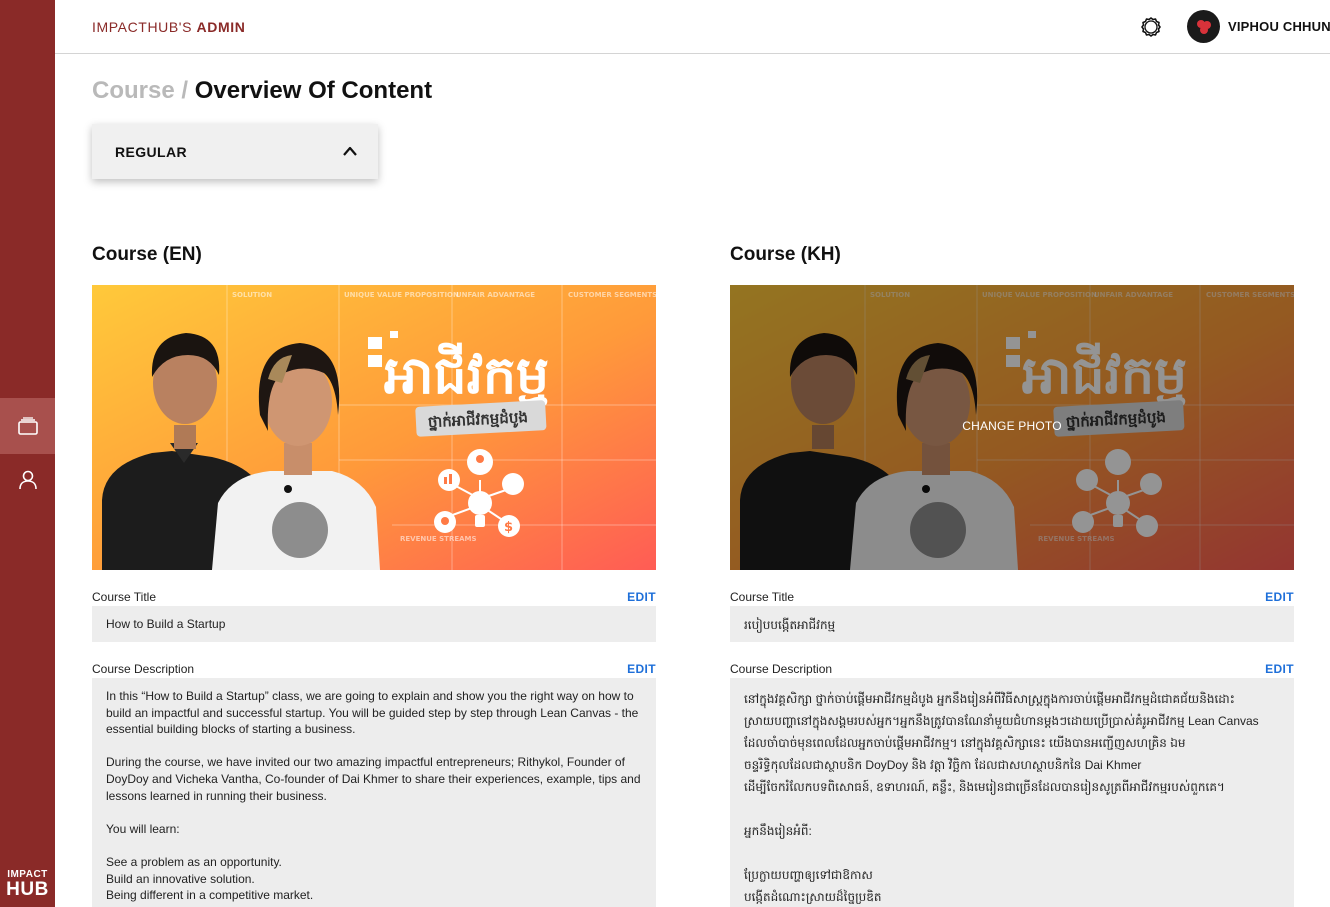 The height and width of the screenshot is (907, 1330). What do you see at coordinates (147, 254) in the screenshot?
I see `course-en-heading: Course (EN)` at bounding box center [147, 254].